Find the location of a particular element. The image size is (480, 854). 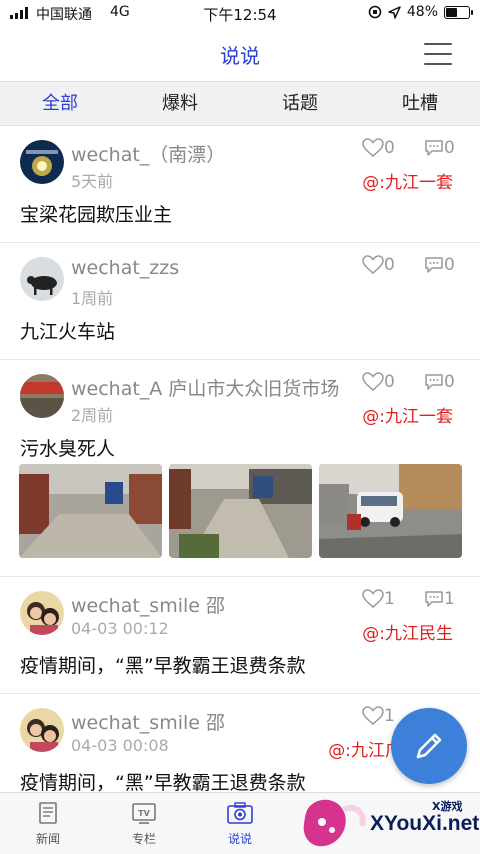

pencil-icon is located at coordinates (429, 746).